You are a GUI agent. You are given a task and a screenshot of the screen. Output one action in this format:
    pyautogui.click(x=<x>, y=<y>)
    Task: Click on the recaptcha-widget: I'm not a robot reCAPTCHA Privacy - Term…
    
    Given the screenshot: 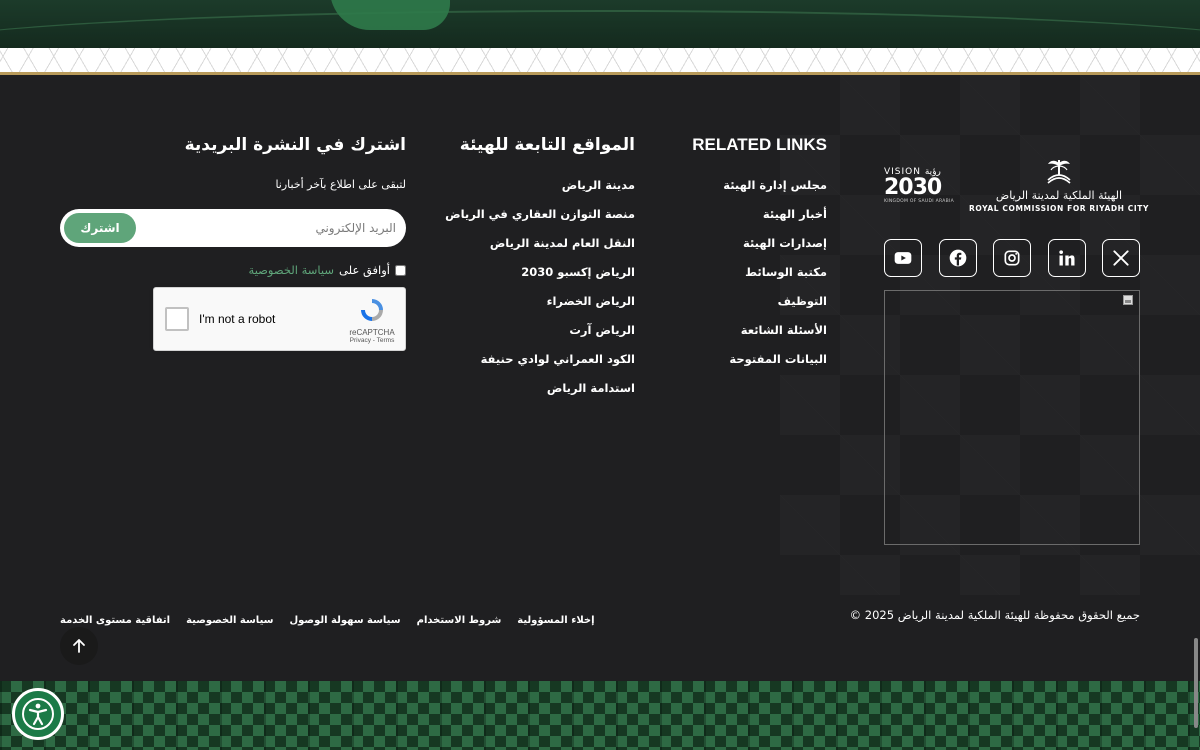 What is the action you would take?
    pyautogui.click(x=279, y=319)
    